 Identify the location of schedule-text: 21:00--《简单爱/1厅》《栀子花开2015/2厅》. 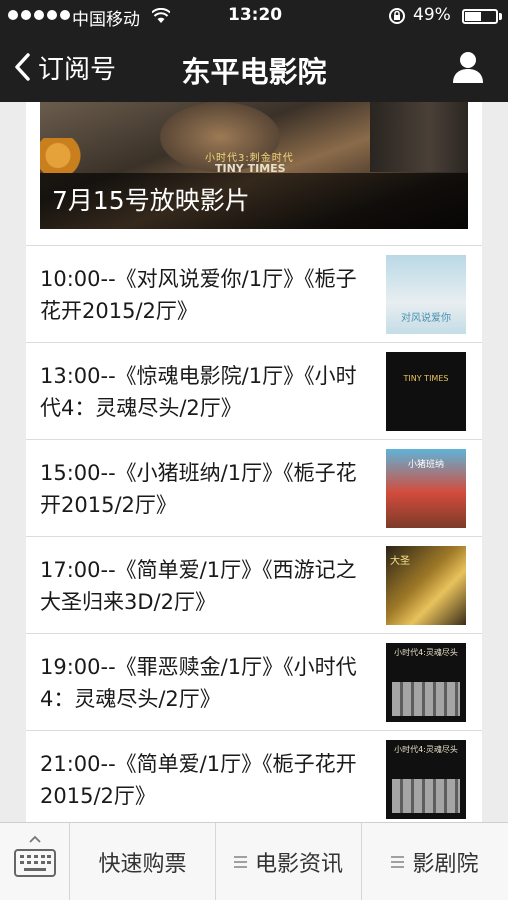
(198, 780).